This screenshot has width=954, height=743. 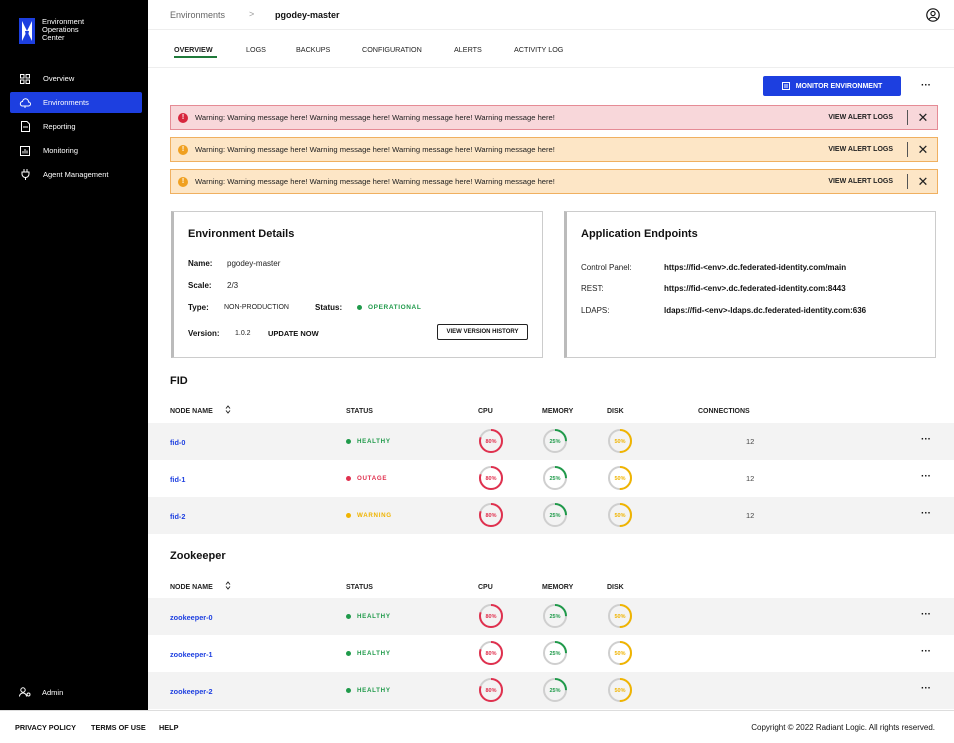 What do you see at coordinates (359, 411) in the screenshot?
I see `column-header-status: STATUS` at bounding box center [359, 411].